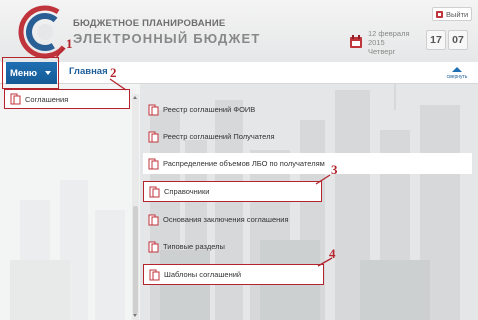 The height and width of the screenshot is (320, 478). I want to click on exit-button: Выйти, so click(452, 14).